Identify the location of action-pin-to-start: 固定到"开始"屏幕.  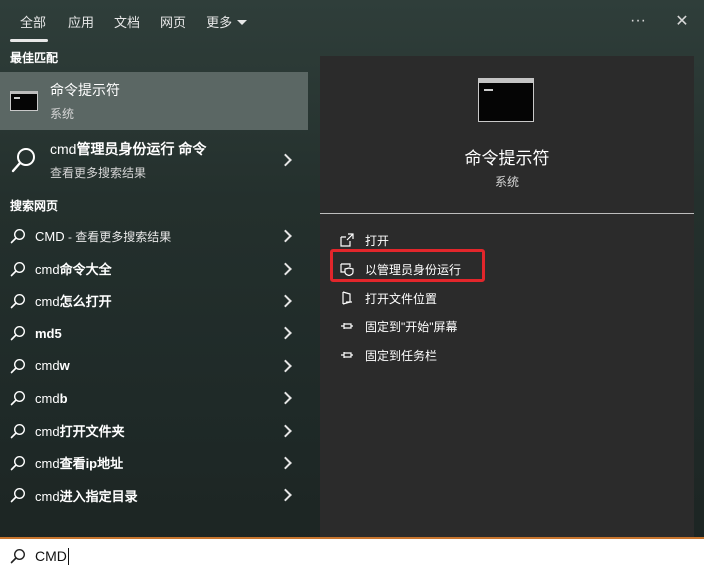
(399, 326).